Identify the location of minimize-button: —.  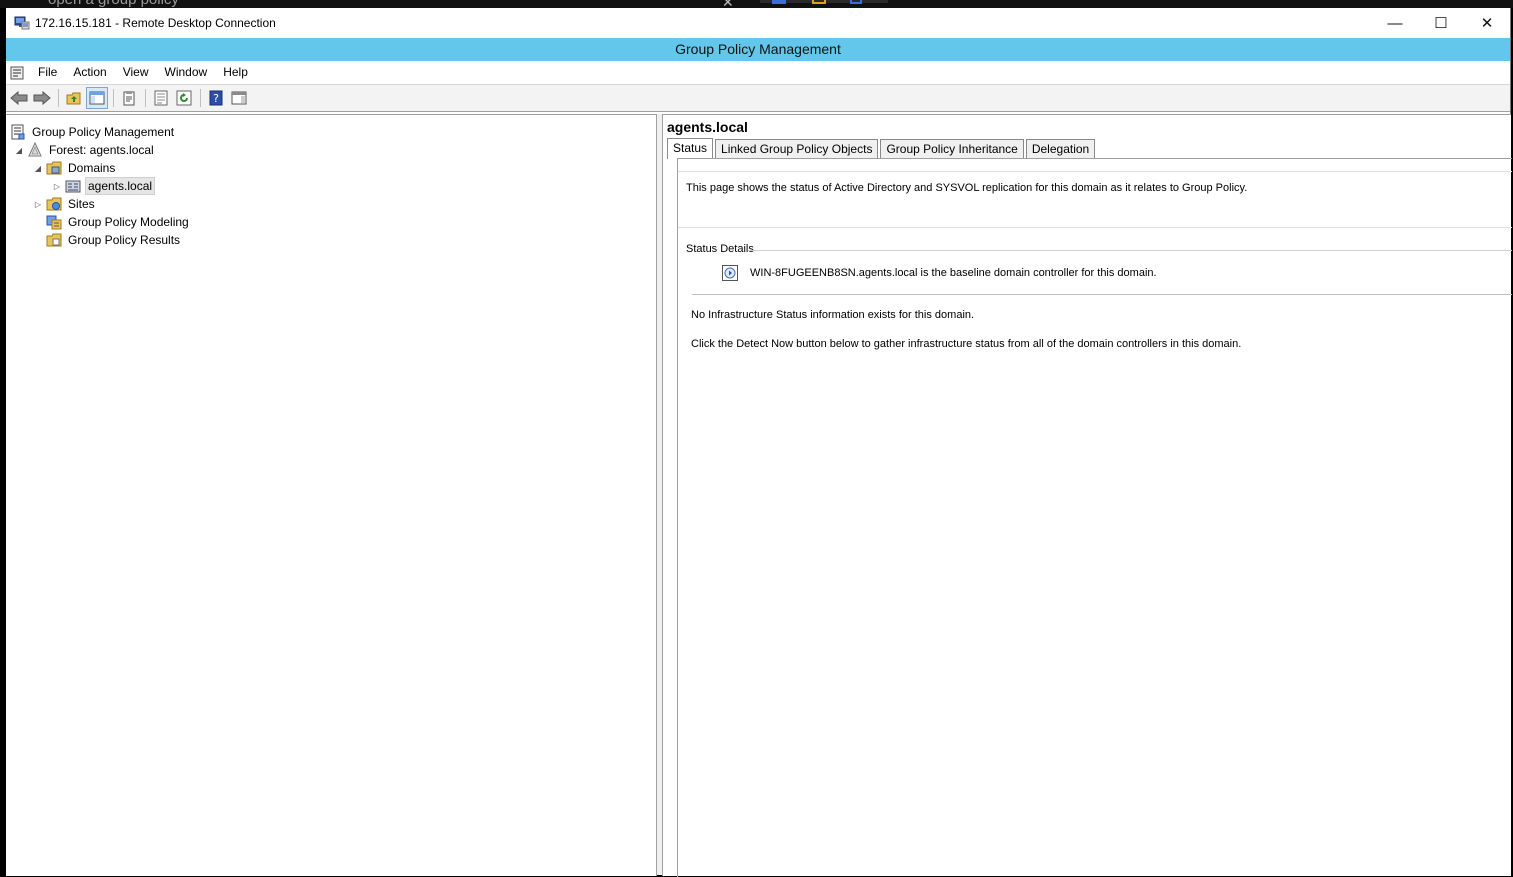
(1395, 23).